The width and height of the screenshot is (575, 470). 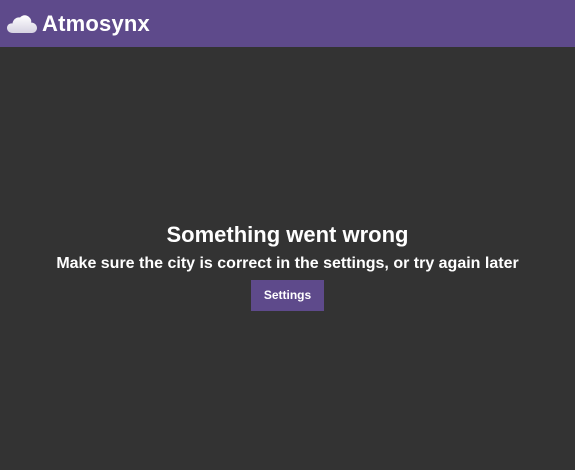 What do you see at coordinates (96, 23) in the screenshot?
I see `app-title: Atmosynx` at bounding box center [96, 23].